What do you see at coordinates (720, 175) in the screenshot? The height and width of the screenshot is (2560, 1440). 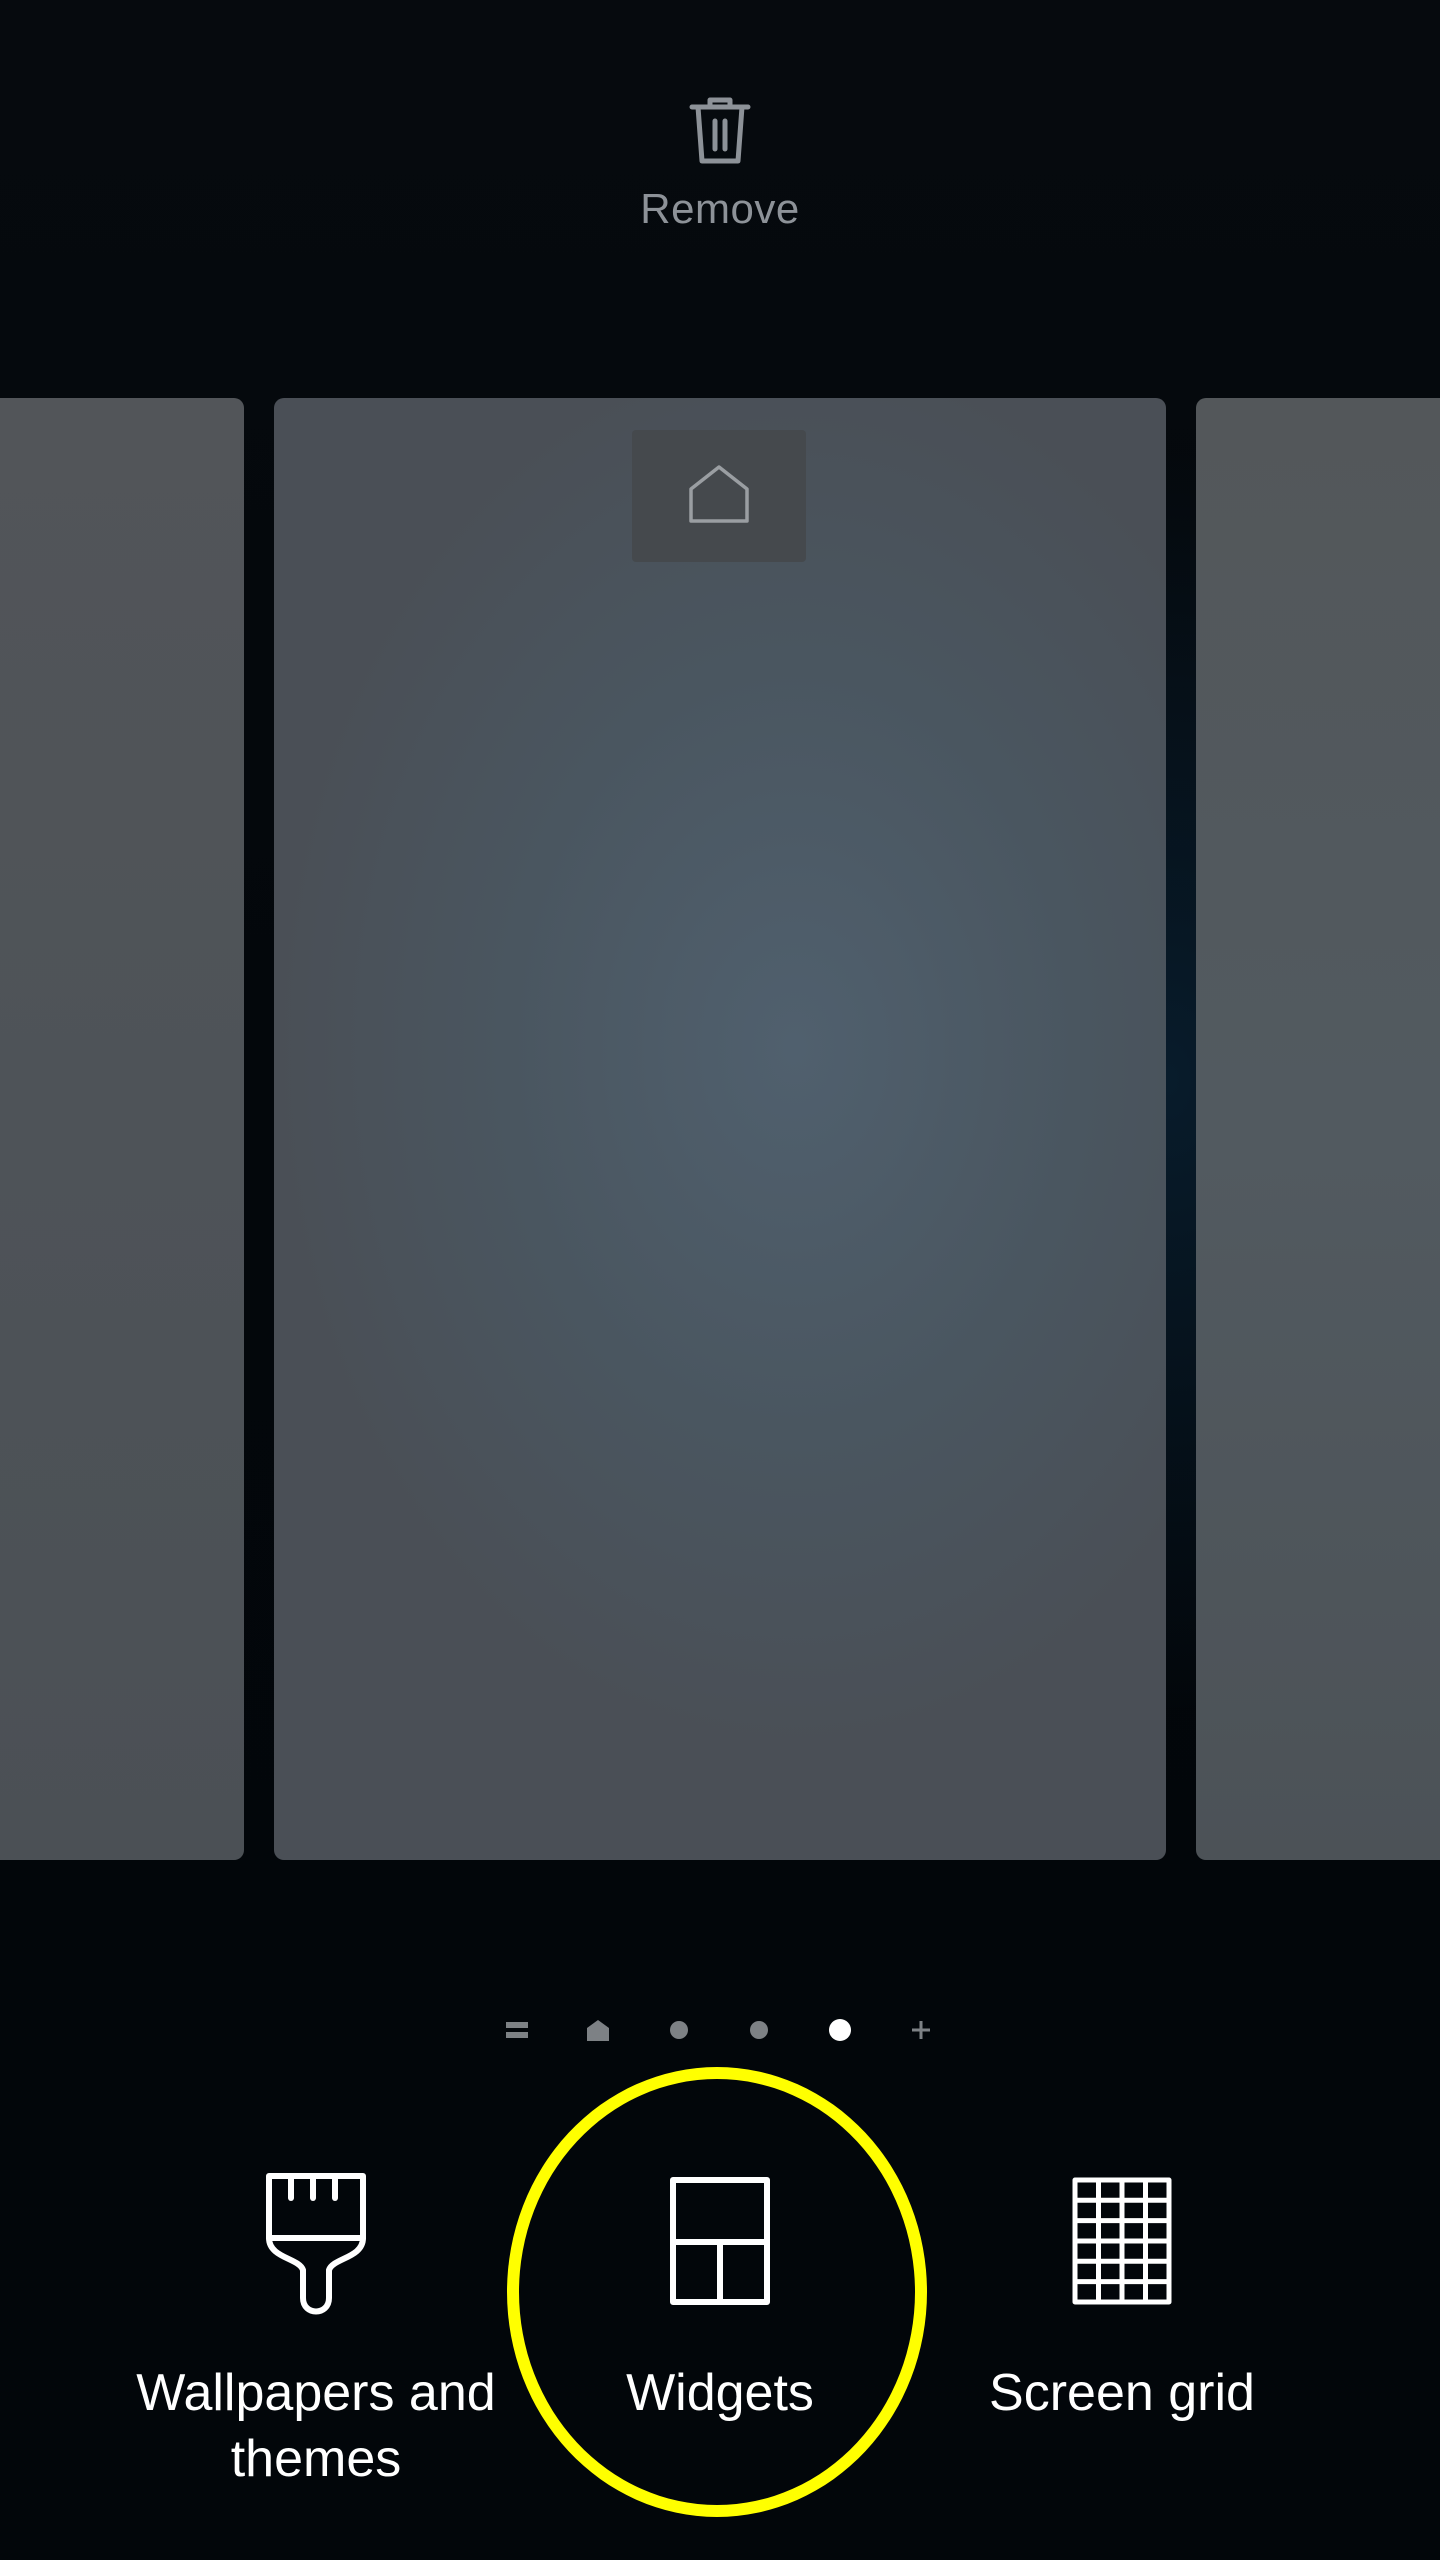 I see `remove-drop-zone: Remove` at bounding box center [720, 175].